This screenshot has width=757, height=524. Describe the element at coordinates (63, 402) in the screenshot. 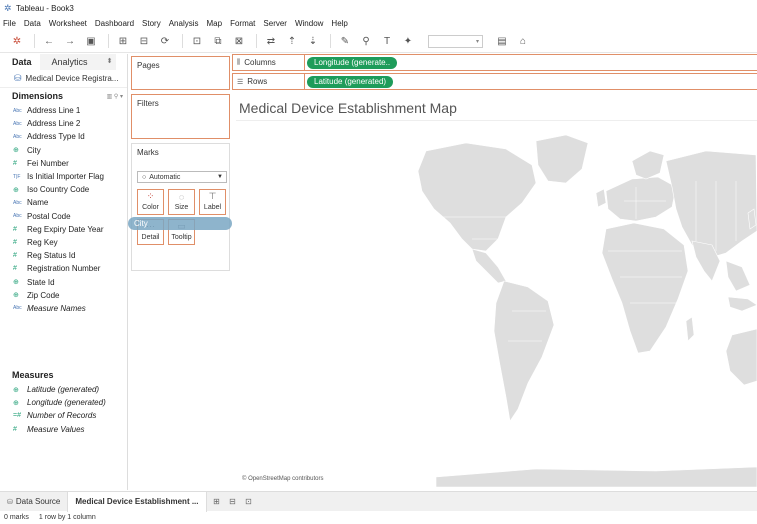

I see `measure-field: ⊕ Longitude (generated)` at that location.